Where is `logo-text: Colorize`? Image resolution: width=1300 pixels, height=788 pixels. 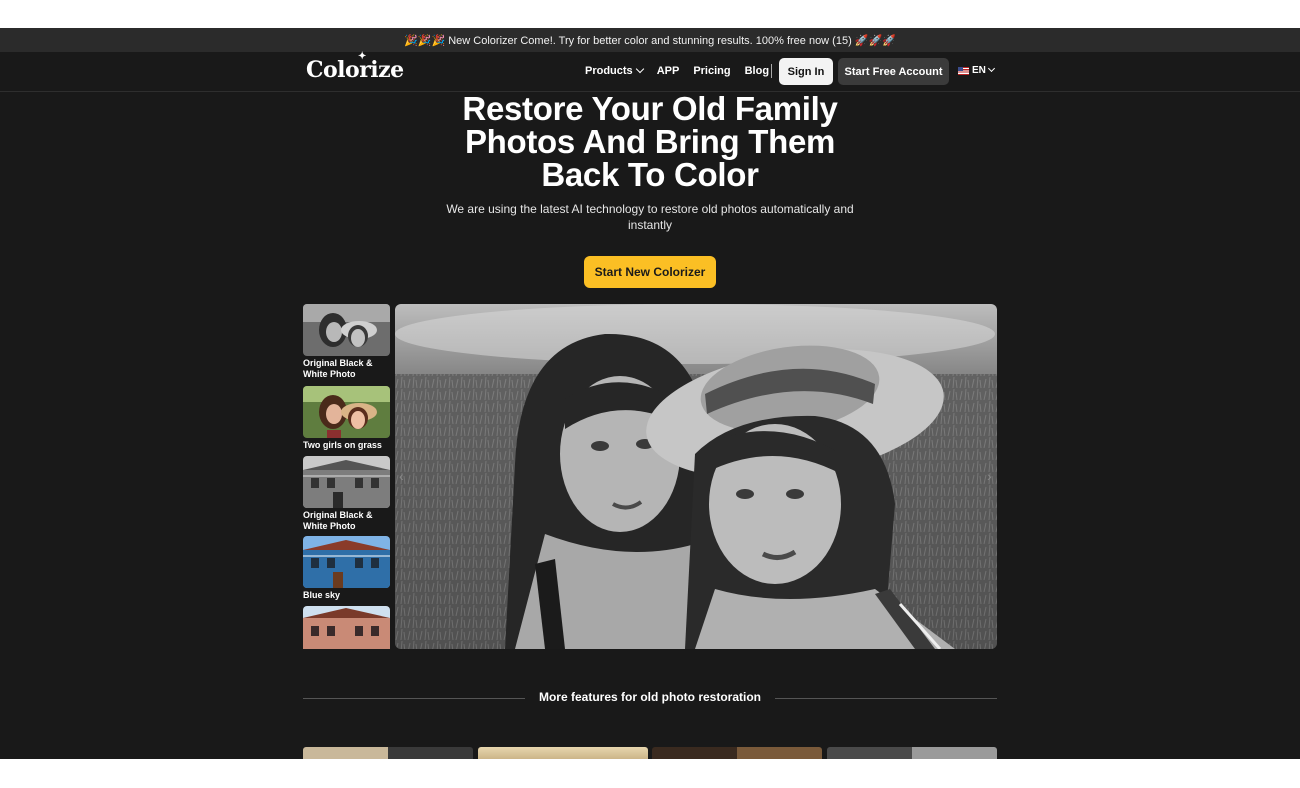 logo-text: Colorize is located at coordinates (355, 70).